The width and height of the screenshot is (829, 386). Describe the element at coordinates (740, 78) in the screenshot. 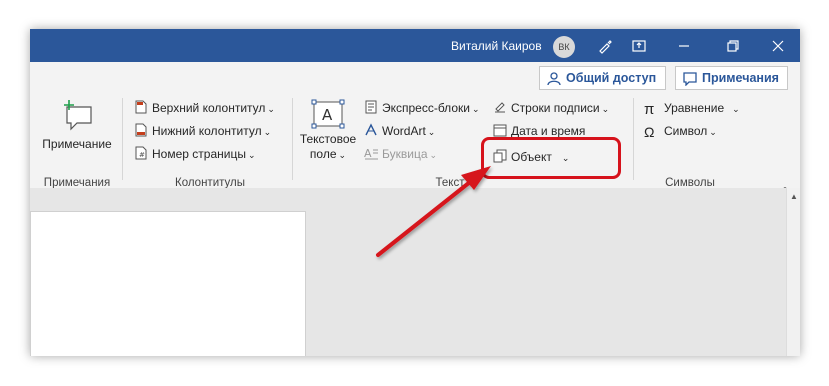

I see `comments-label: Примечания` at that location.